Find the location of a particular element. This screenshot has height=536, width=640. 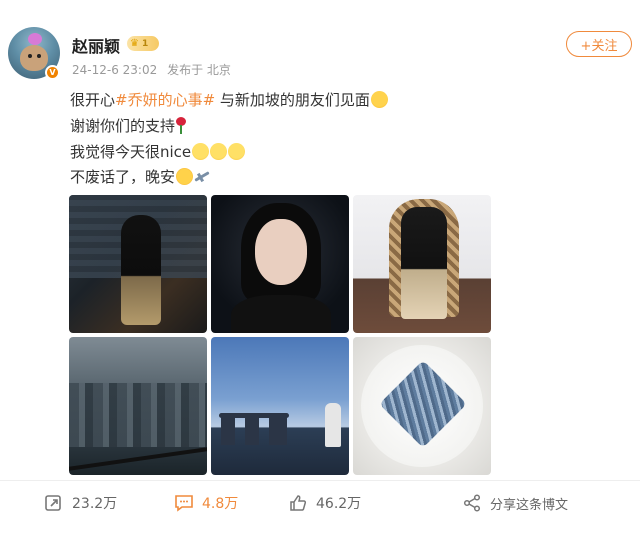

post-text-nice: 我觉得今天很nice is located at coordinates (131, 152).